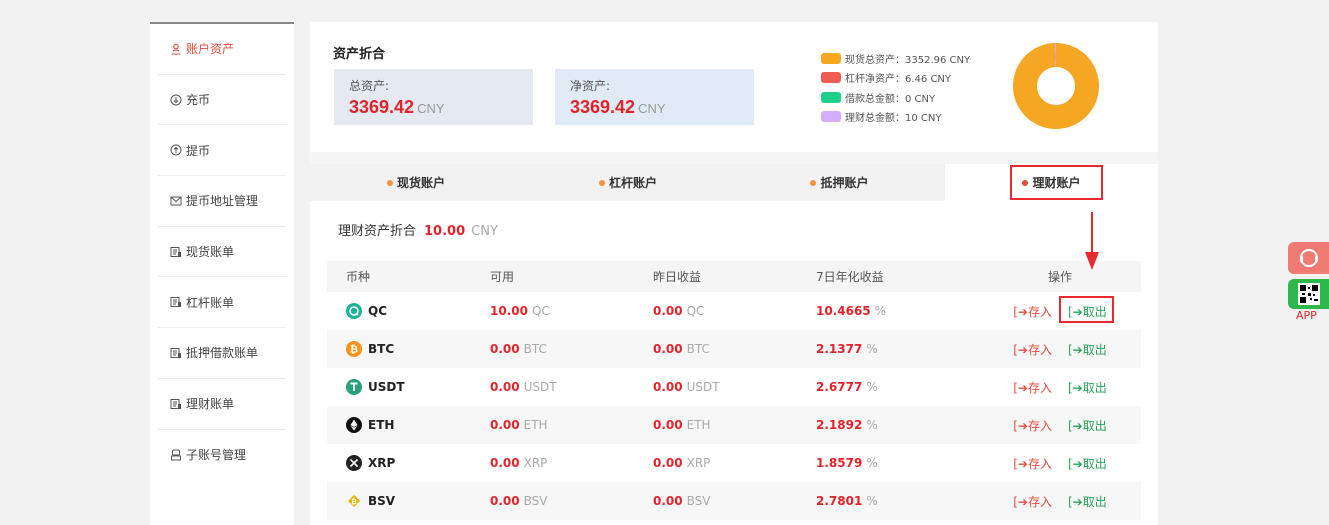 This screenshot has width=1329, height=525. I want to click on qr-code-icon, so click(1308, 294).